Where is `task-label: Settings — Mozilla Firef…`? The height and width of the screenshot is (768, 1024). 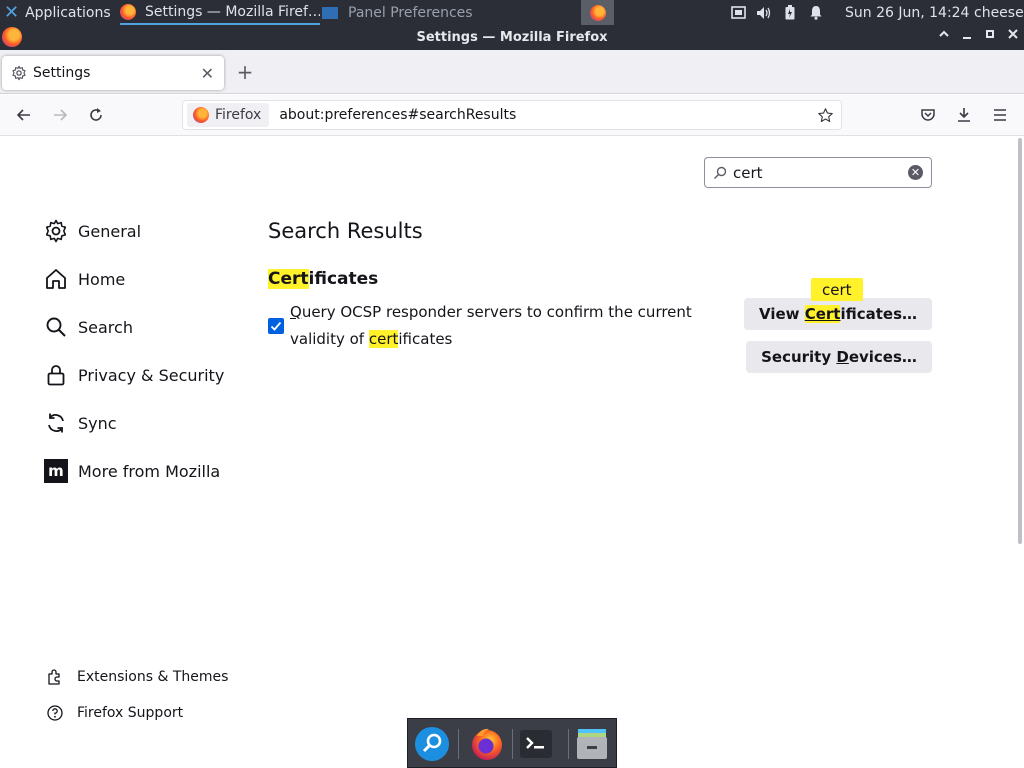
task-label: Settings — Mozilla Firef… is located at coordinates (232, 11).